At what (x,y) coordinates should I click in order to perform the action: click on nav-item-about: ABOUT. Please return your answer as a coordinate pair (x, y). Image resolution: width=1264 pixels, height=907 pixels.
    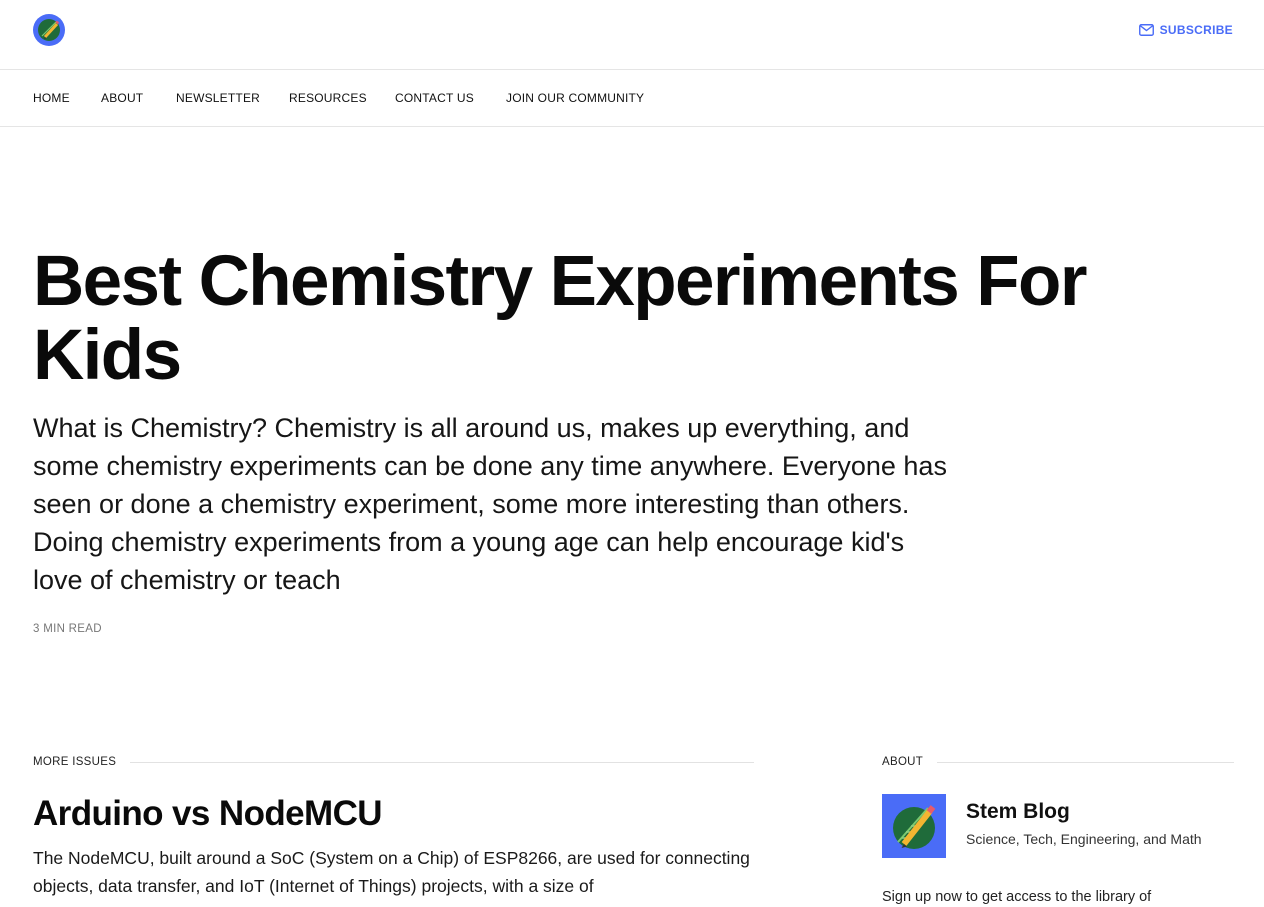
    Looking at the image, I should click on (122, 98).